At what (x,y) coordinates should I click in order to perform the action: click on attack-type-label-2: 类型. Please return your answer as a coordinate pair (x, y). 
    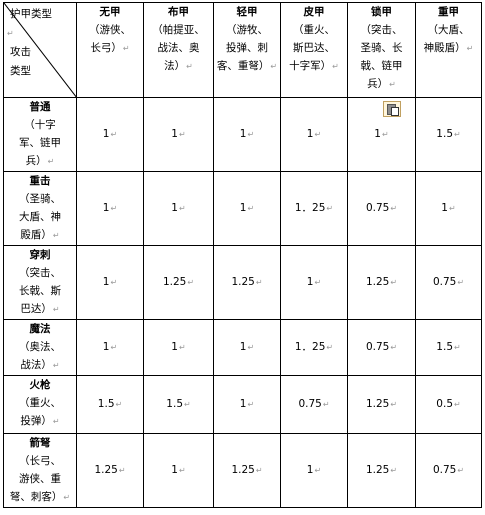
    Looking at the image, I should click on (20, 71).